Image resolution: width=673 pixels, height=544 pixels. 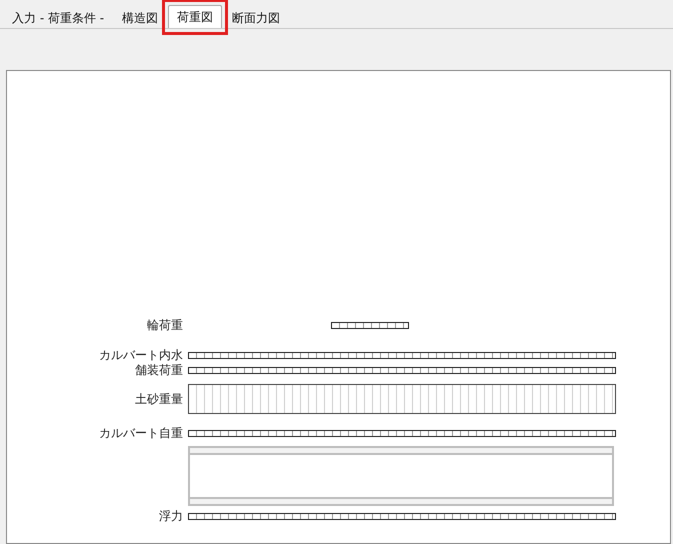 I want to click on tab: 荷重図, so click(x=195, y=16).